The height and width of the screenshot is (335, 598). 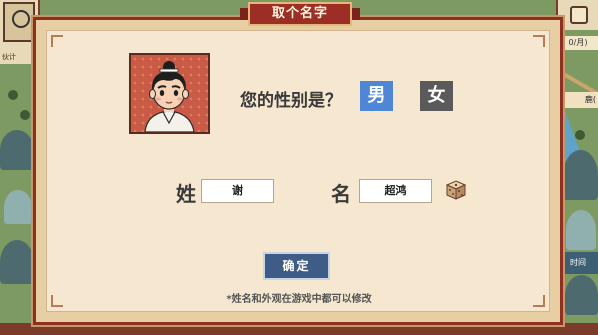 What do you see at coordinates (9, 57) in the screenshot?
I see `hud-left-tag: 伙计` at bounding box center [9, 57].